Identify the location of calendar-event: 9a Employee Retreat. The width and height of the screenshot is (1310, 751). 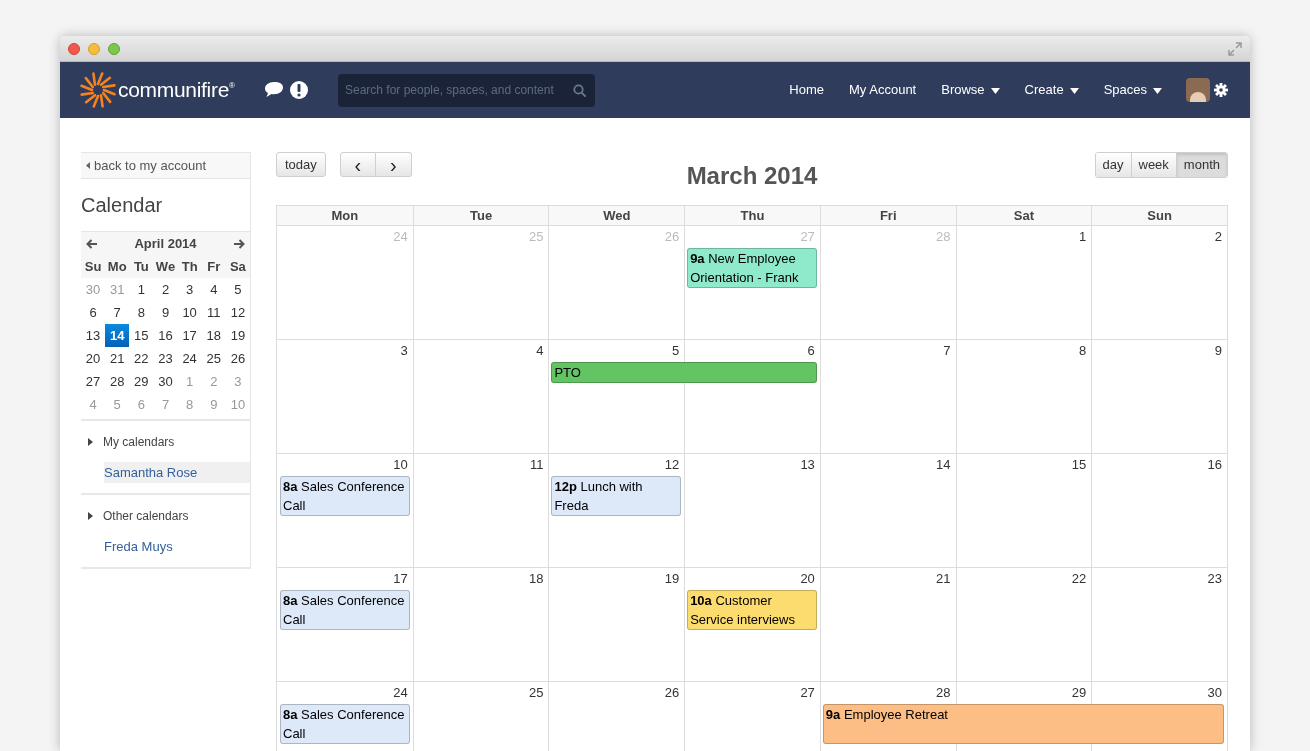
(1023, 724).